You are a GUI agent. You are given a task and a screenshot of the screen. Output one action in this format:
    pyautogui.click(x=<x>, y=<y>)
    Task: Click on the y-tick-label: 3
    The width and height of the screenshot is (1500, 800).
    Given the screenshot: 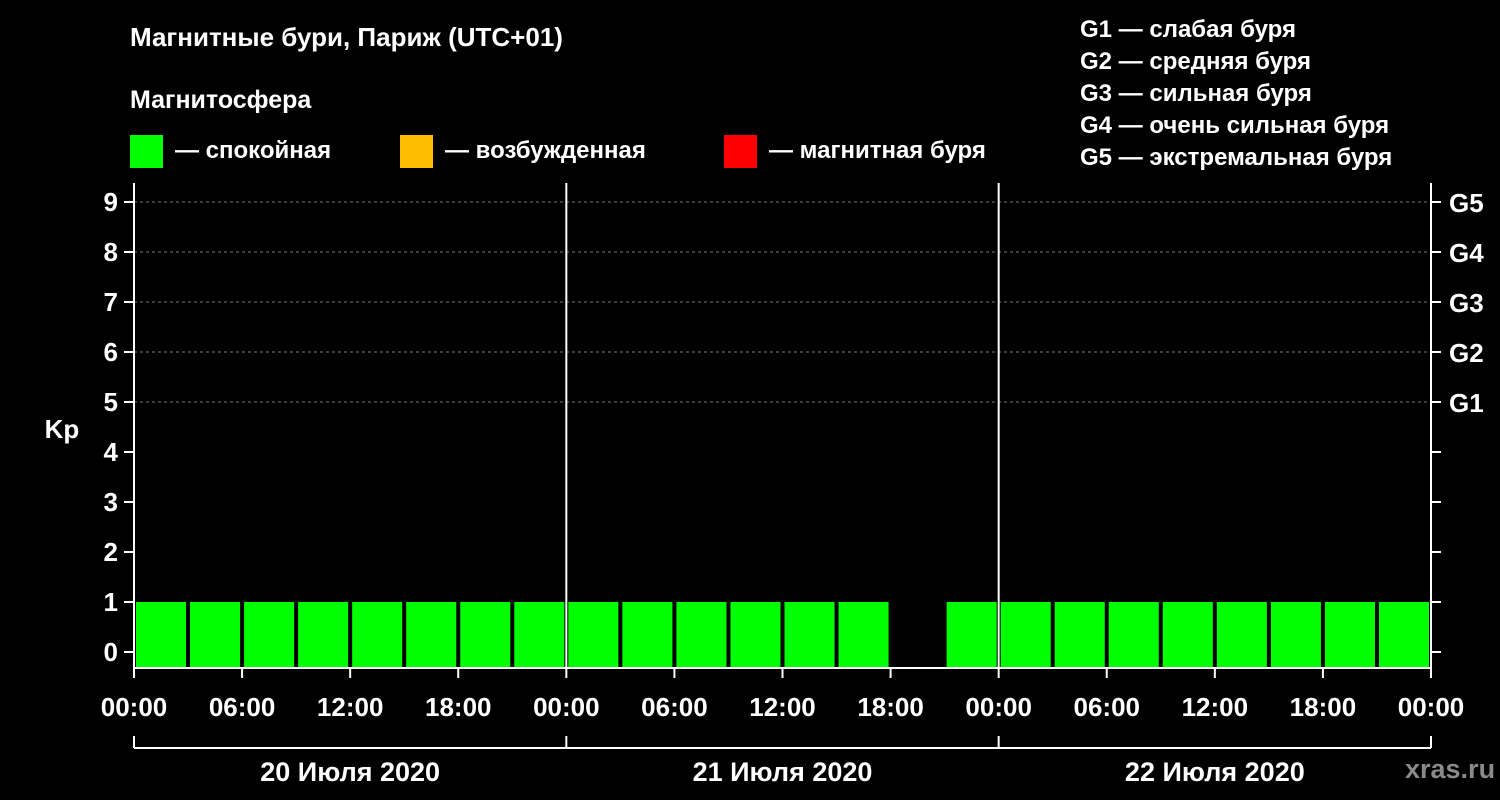 What is the action you would take?
    pyautogui.click(x=111, y=502)
    